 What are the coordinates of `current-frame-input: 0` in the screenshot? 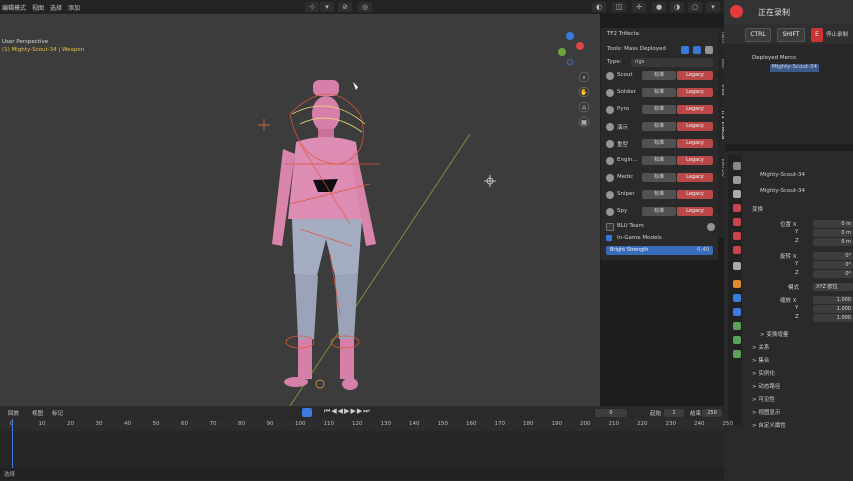 It's located at (611, 413).